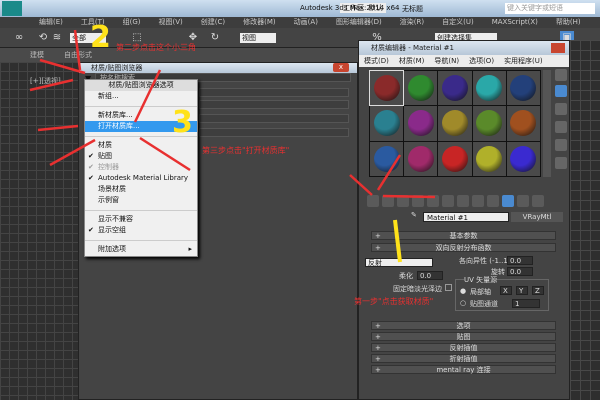 Image resolution: width=600 pixels, height=400 pixels. I want to click on annotation-number-2: 2, so click(100, 37).